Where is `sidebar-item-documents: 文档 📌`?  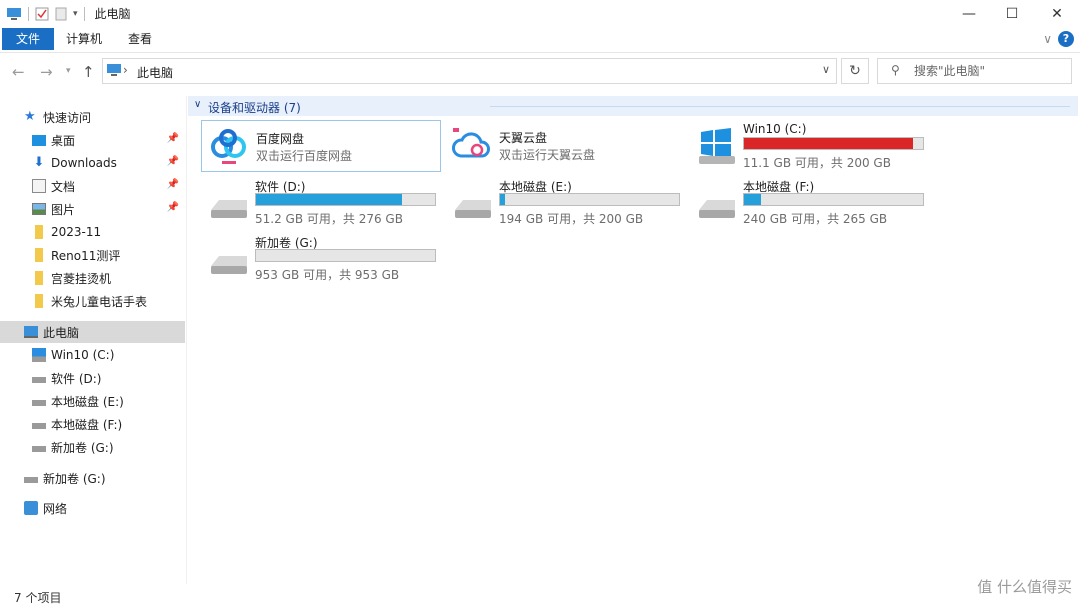
sidebar-item-documents: 文档 📌 is located at coordinates (92, 186).